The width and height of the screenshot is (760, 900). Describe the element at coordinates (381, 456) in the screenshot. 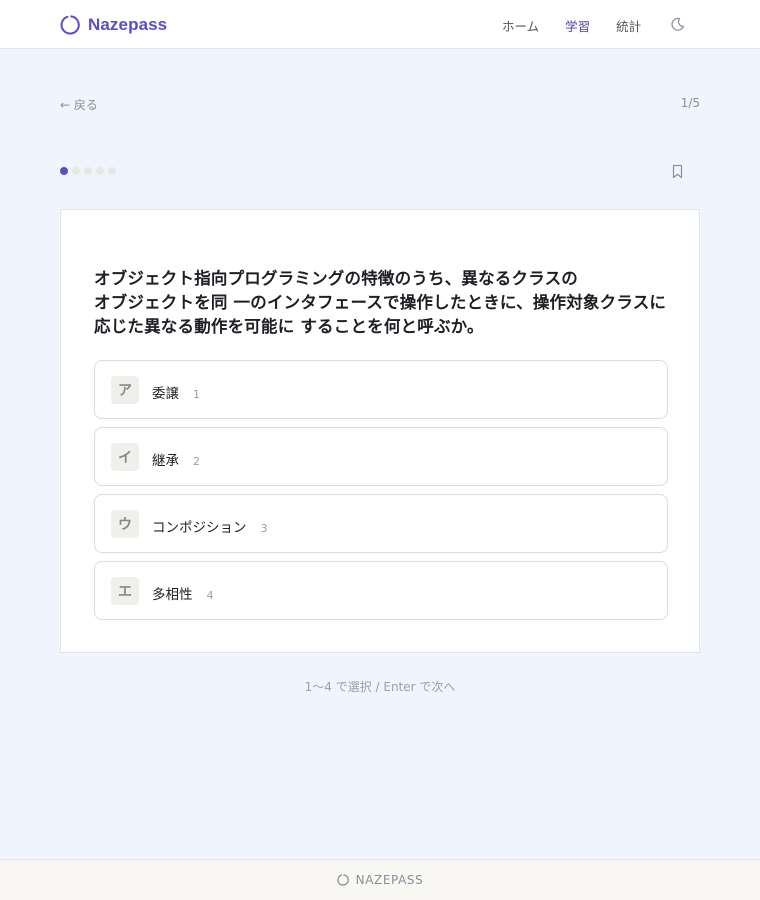

I see `choice-option-i: イ 継承 2` at that location.